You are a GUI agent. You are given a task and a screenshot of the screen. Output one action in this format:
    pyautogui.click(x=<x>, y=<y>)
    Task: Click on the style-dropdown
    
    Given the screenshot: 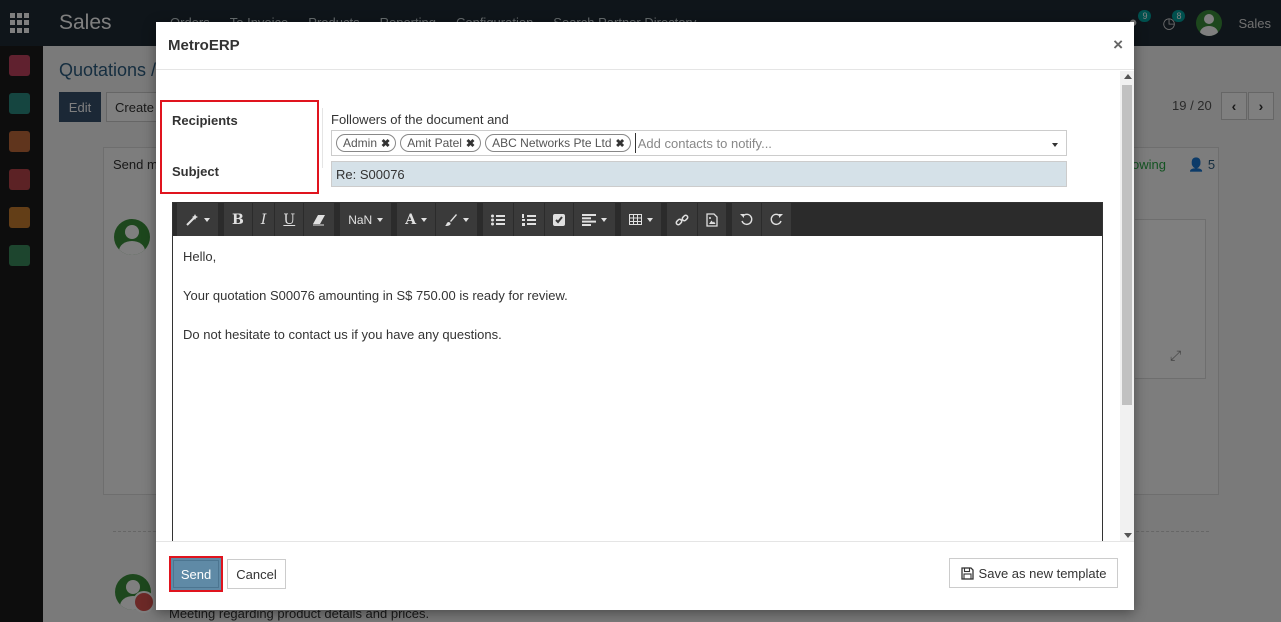 What is the action you would take?
    pyautogui.click(x=198, y=219)
    